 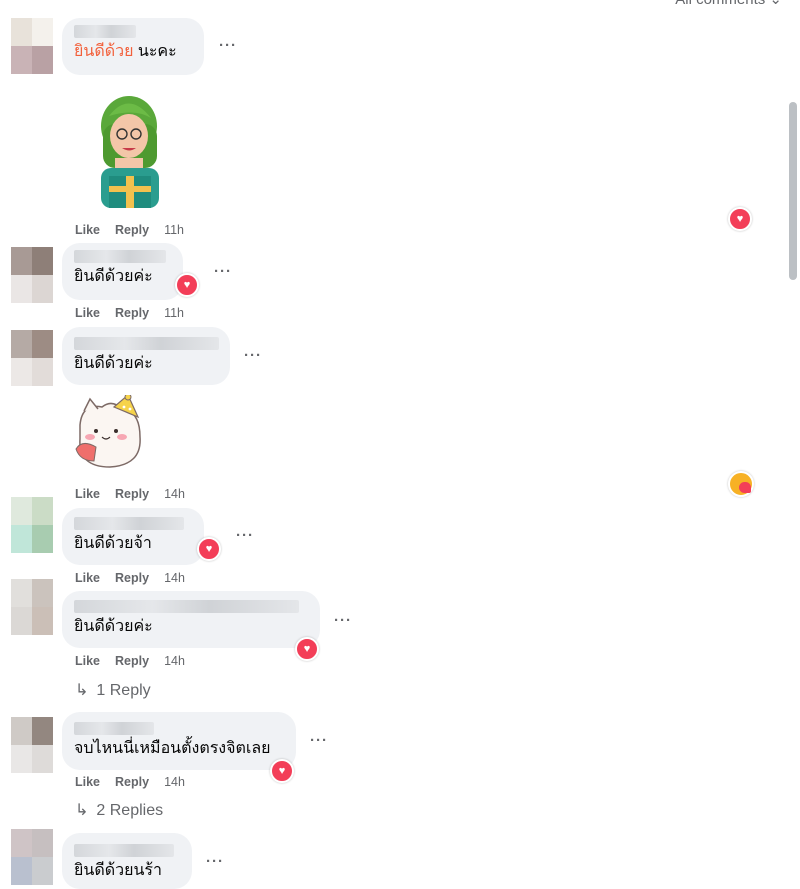 What do you see at coordinates (130, 152) in the screenshot?
I see `avatar-sticker` at bounding box center [130, 152].